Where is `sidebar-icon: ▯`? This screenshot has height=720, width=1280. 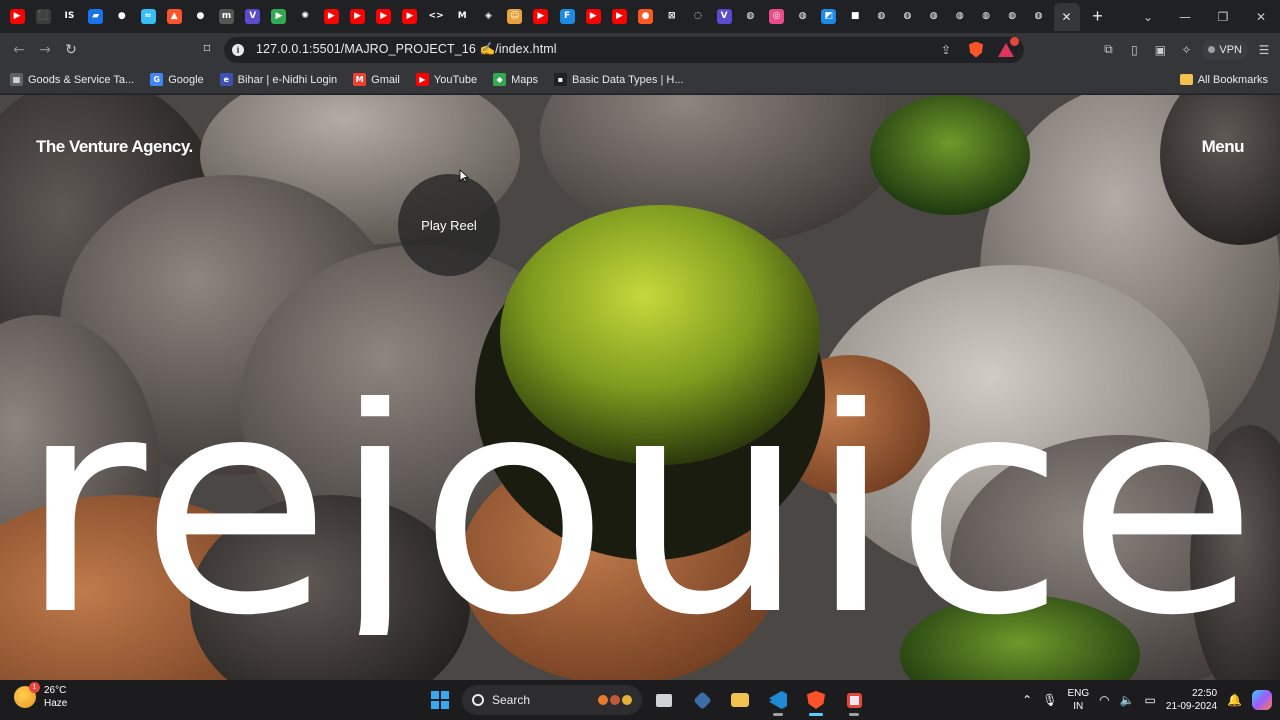 sidebar-icon: ▯ is located at coordinates (1134, 50).